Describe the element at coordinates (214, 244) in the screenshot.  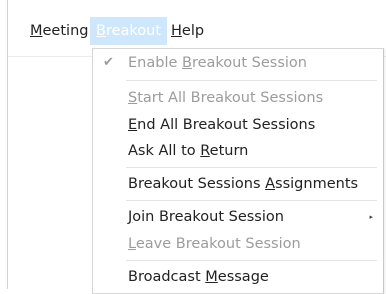
I see `menu-item-label: Leave Breakout Session` at that location.